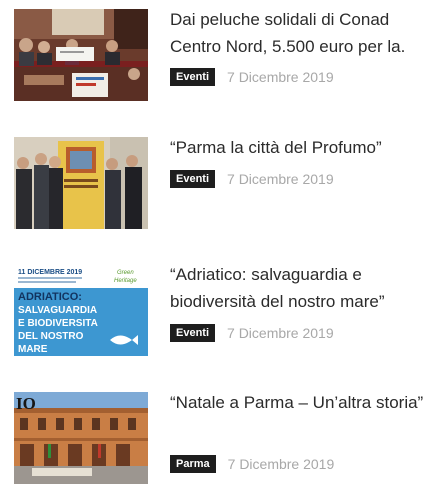  I want to click on poster-header: 11 DICEMBRE 2019, so click(50, 272).